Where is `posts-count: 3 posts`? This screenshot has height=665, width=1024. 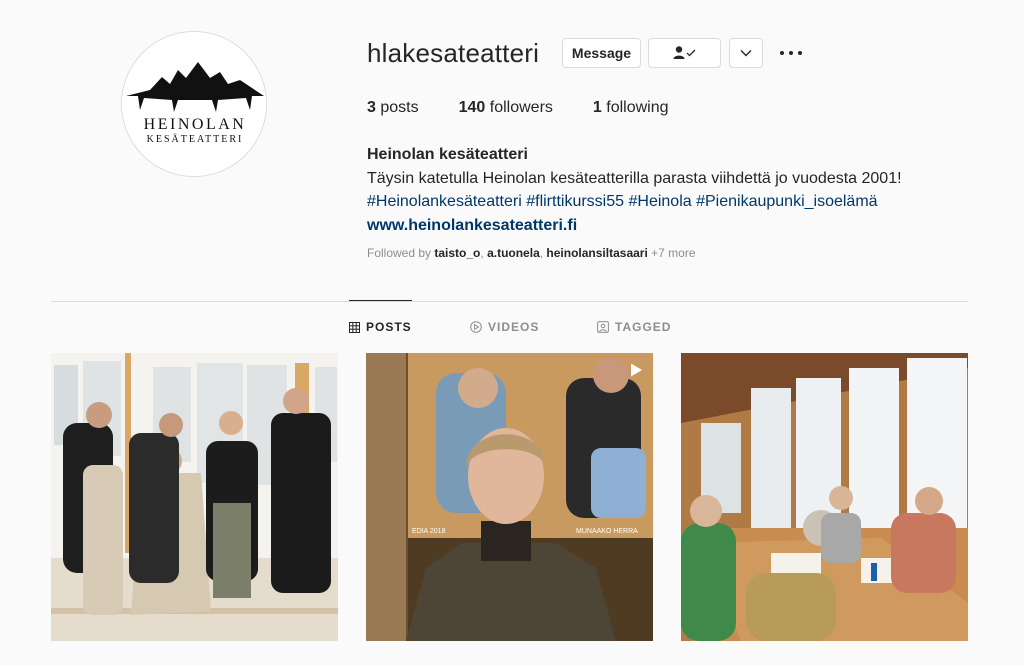 posts-count: 3 posts is located at coordinates (393, 108).